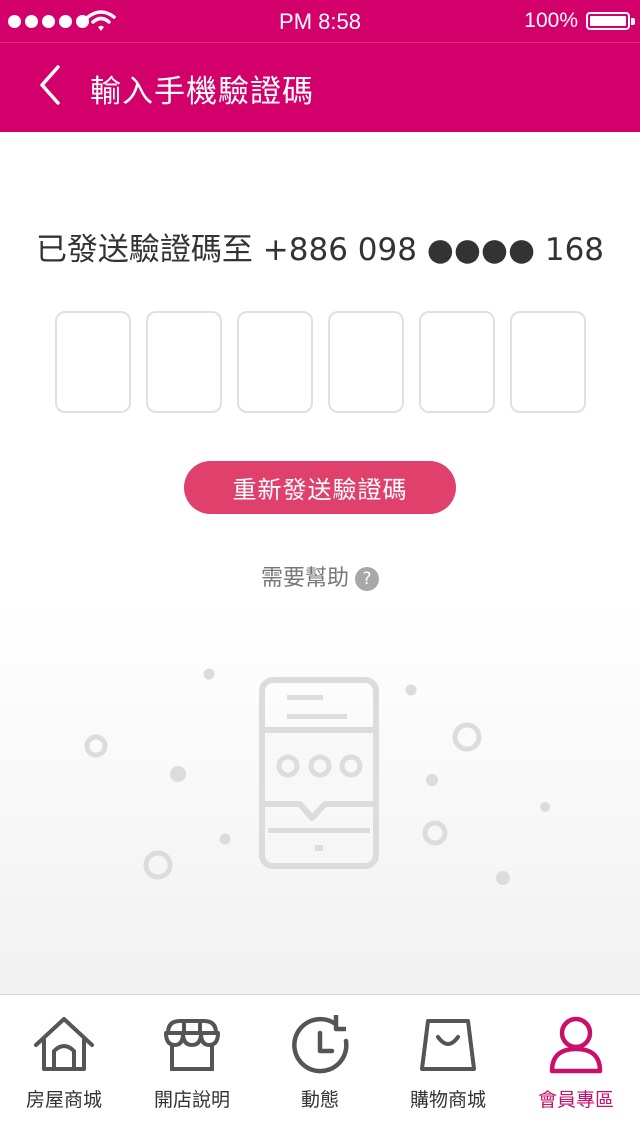  Describe the element at coordinates (576, 1045) in the screenshot. I see `user-icon` at that location.